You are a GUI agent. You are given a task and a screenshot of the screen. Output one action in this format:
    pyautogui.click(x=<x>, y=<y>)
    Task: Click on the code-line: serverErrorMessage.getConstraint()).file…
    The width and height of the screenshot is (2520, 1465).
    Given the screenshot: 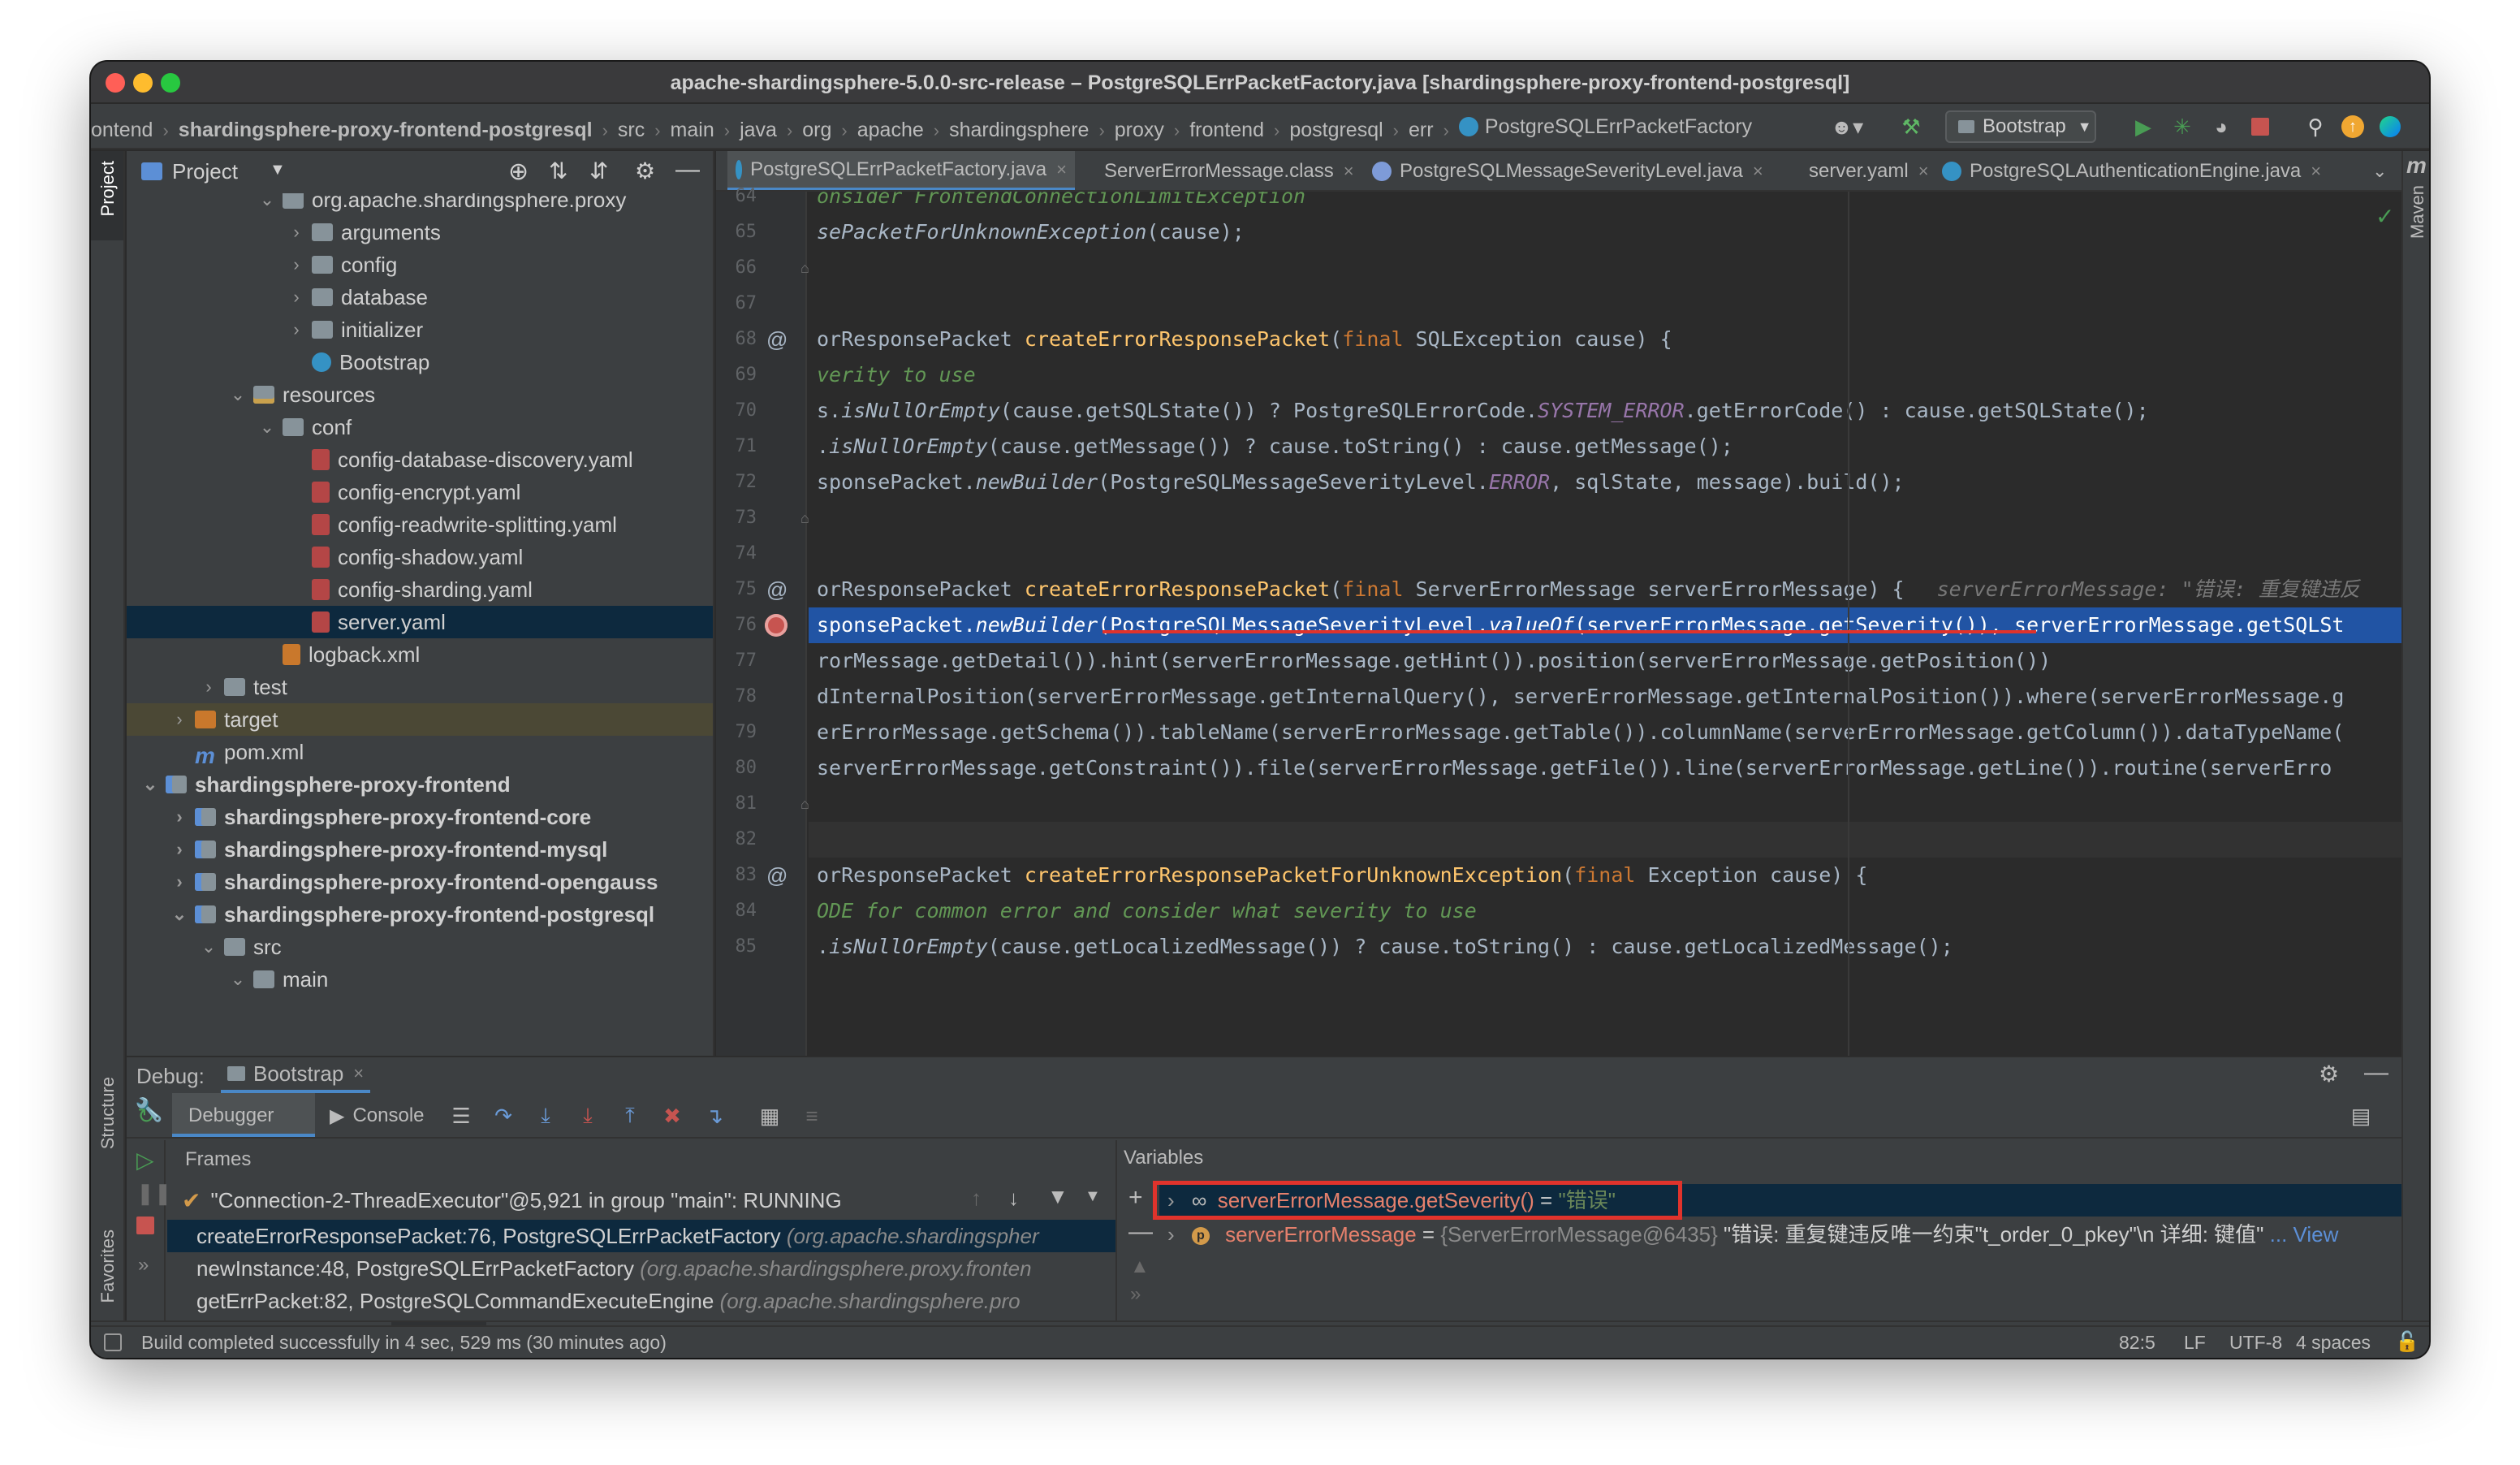 What is the action you would take?
    pyautogui.click(x=1605, y=768)
    